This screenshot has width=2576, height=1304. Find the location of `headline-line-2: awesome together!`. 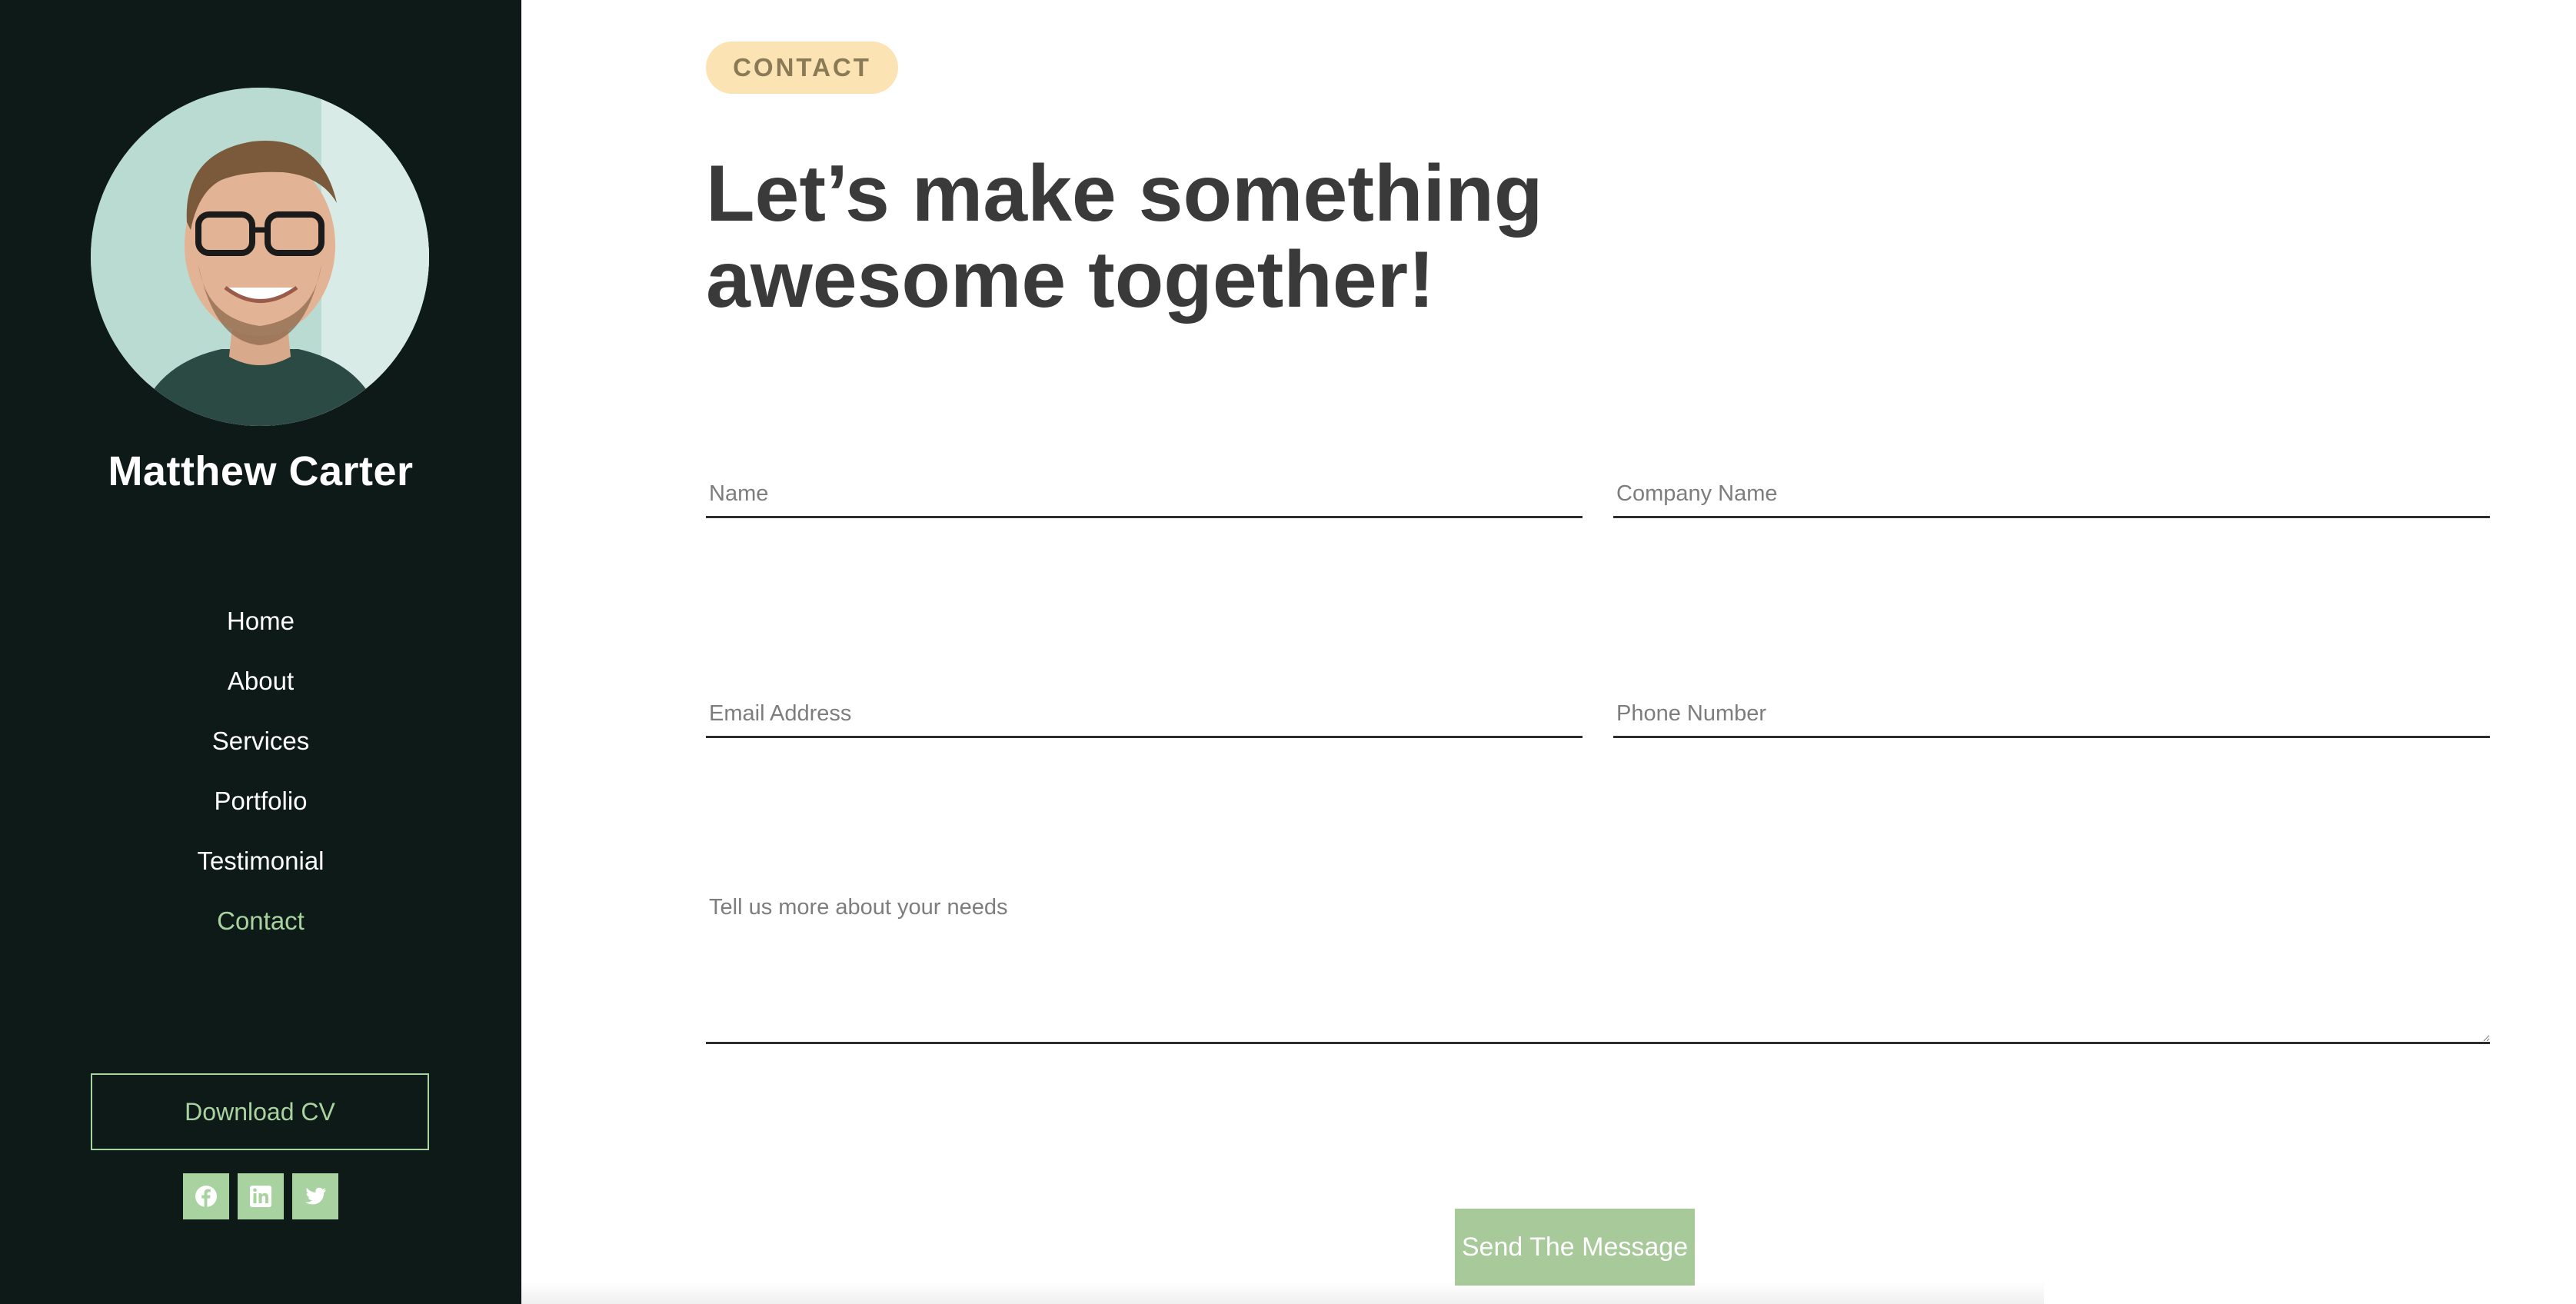

headline-line-2: awesome together! is located at coordinates (1071, 279).